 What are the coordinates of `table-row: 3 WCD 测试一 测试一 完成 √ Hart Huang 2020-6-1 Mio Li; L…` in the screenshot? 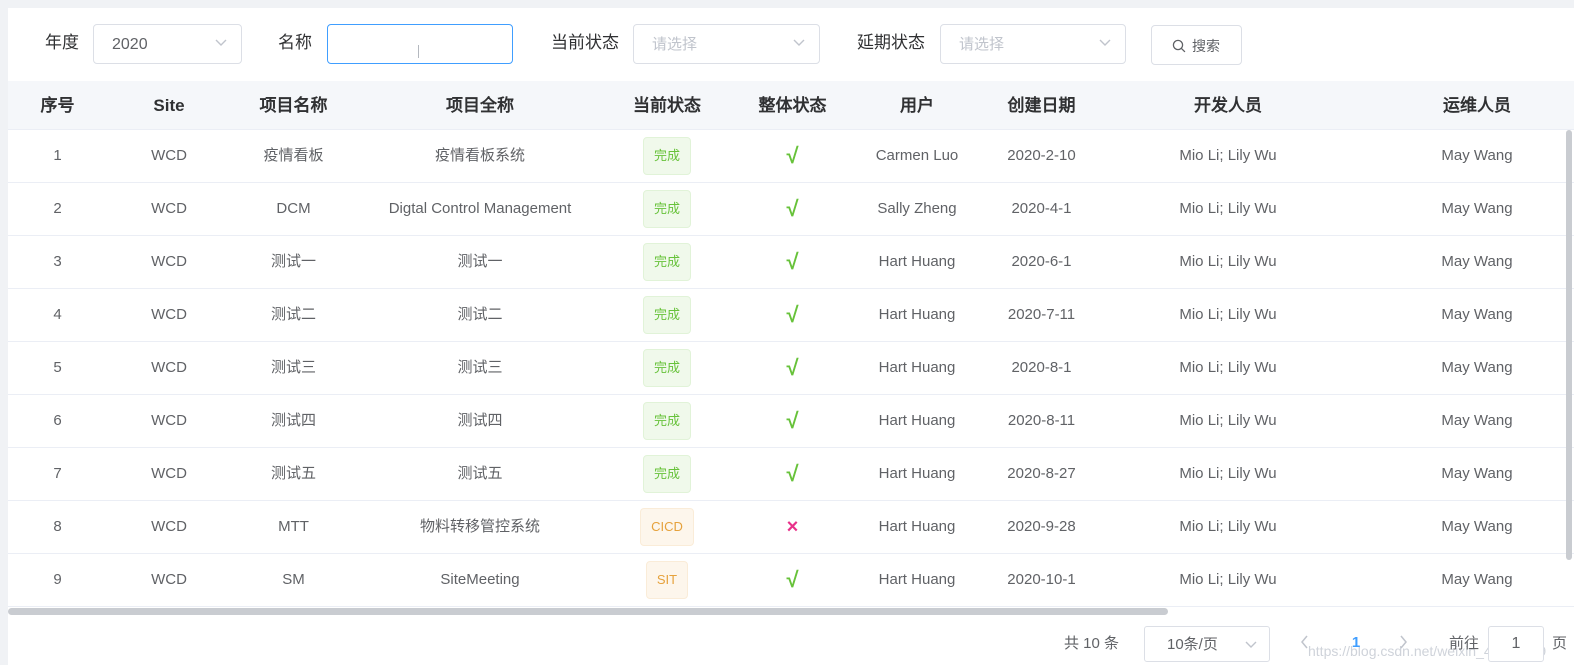 It's located at (791, 262).